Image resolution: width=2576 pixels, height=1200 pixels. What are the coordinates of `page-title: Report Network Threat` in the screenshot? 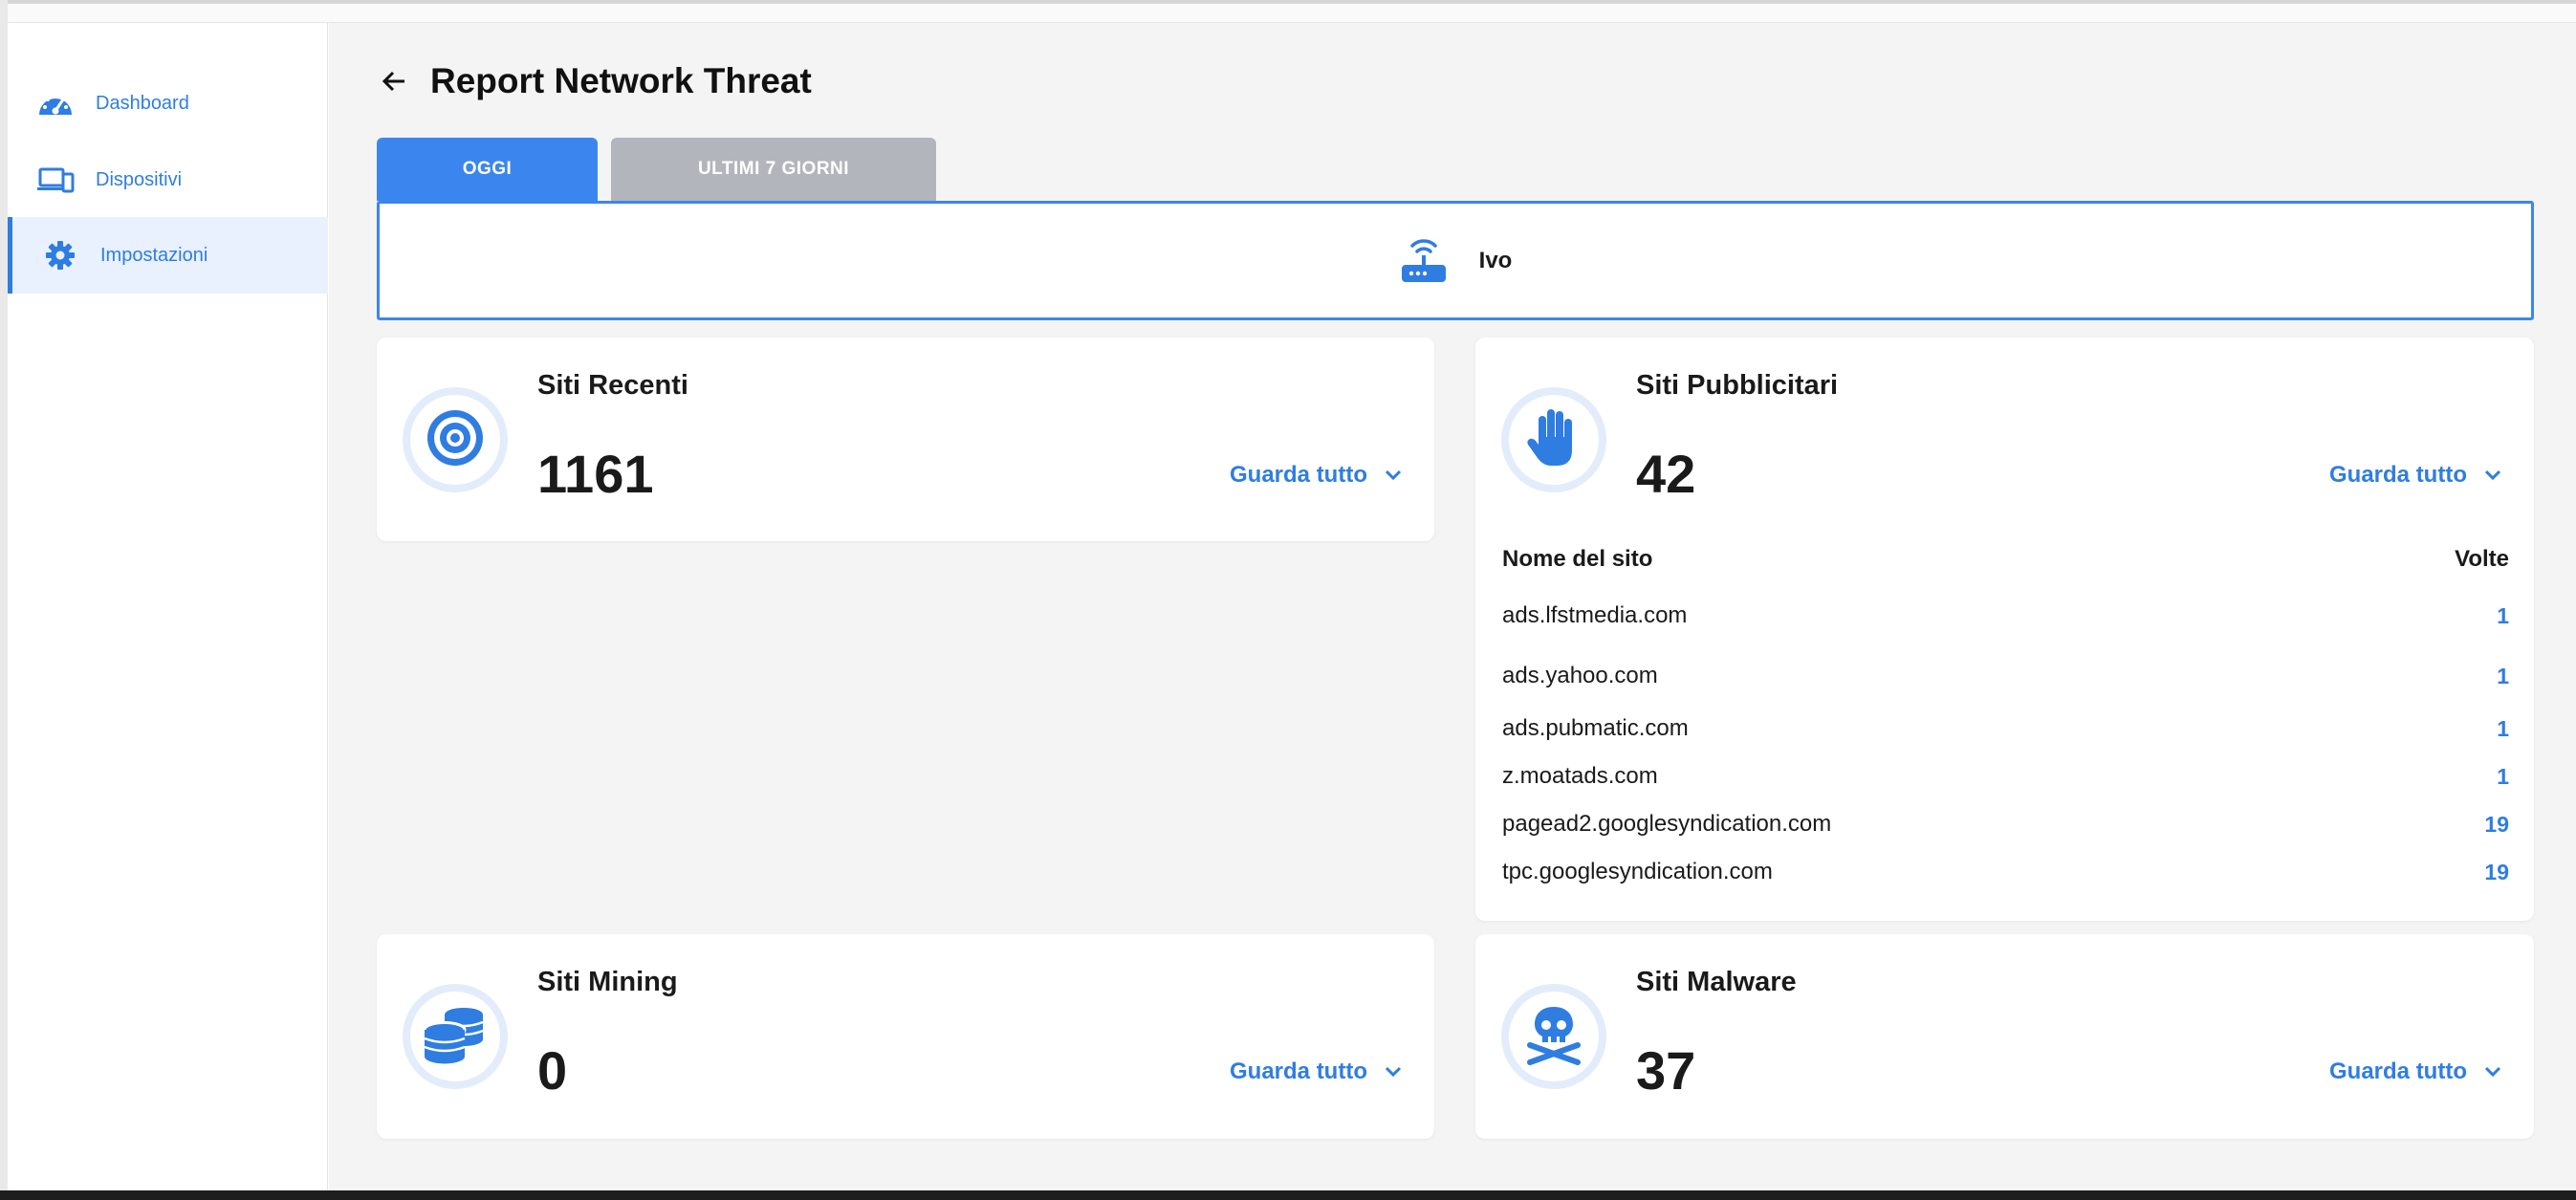 It's located at (621, 80).